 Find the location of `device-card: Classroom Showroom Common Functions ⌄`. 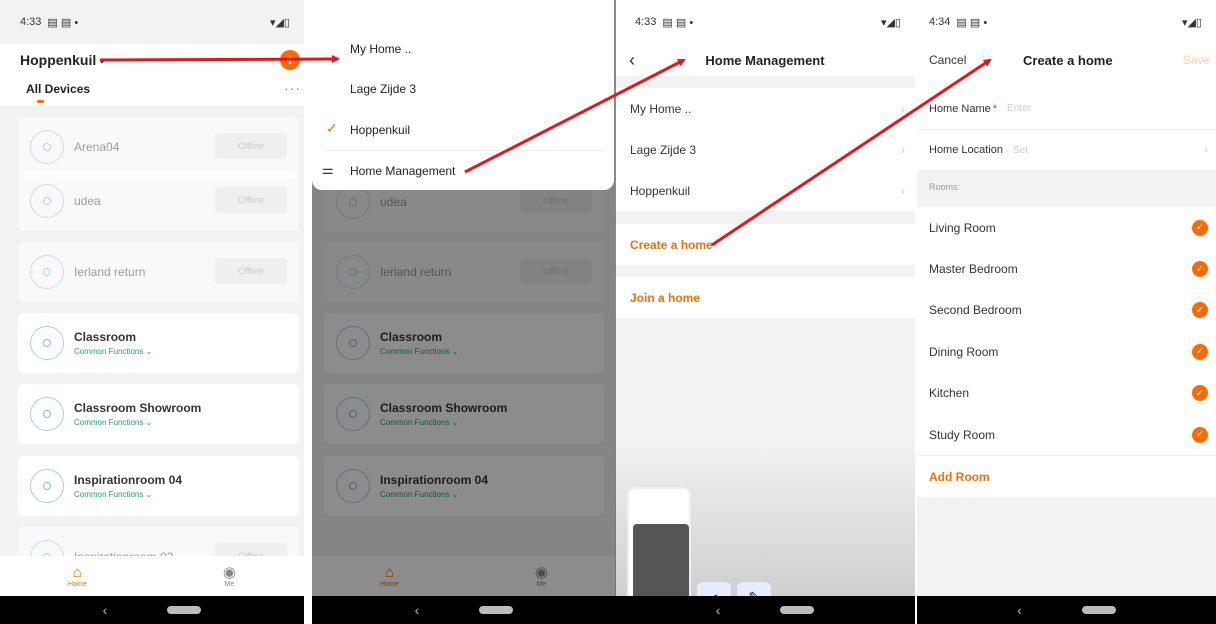

device-card: Classroom Showroom Common Functions ⌄ is located at coordinates (158, 414).